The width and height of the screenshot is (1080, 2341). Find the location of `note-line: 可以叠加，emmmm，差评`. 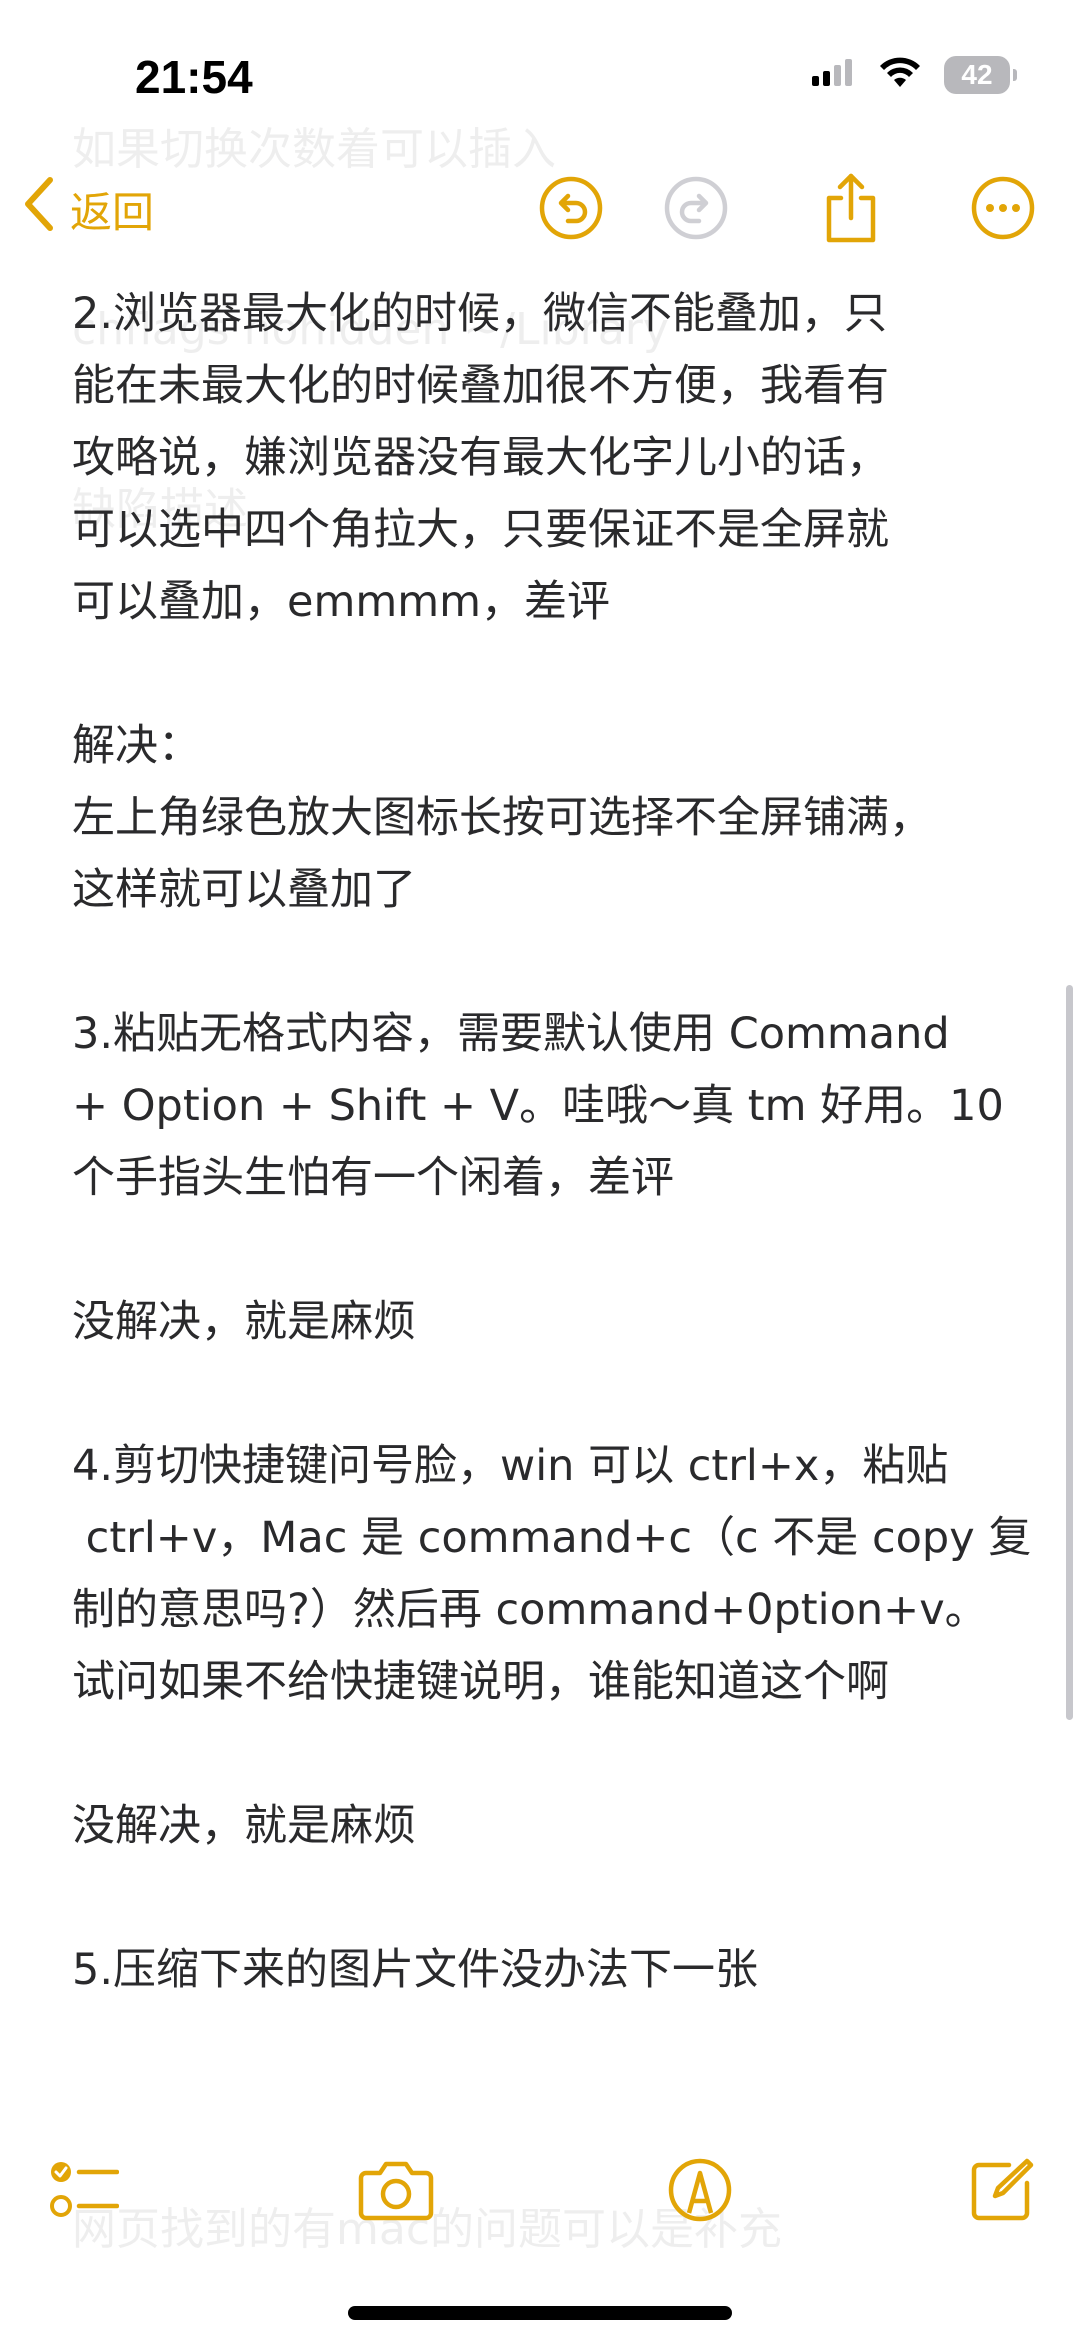

note-line: 可以叠加，emmmm，差评 is located at coordinates (341, 602).